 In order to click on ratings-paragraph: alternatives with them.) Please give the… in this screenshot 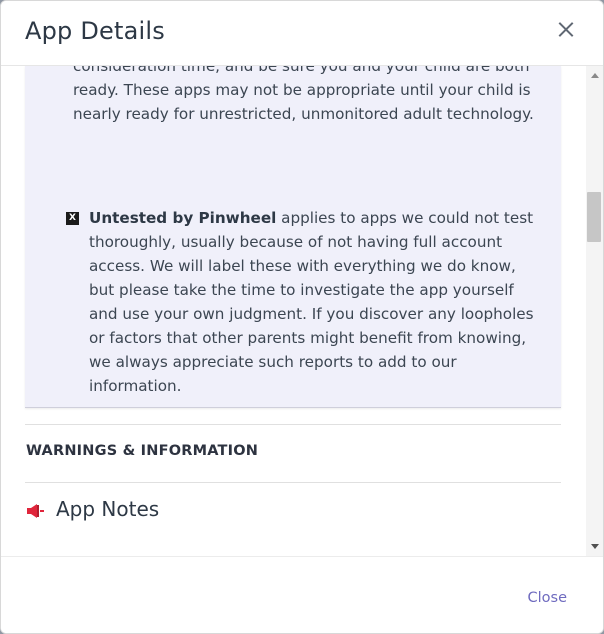, I will do `click(303, 94)`.